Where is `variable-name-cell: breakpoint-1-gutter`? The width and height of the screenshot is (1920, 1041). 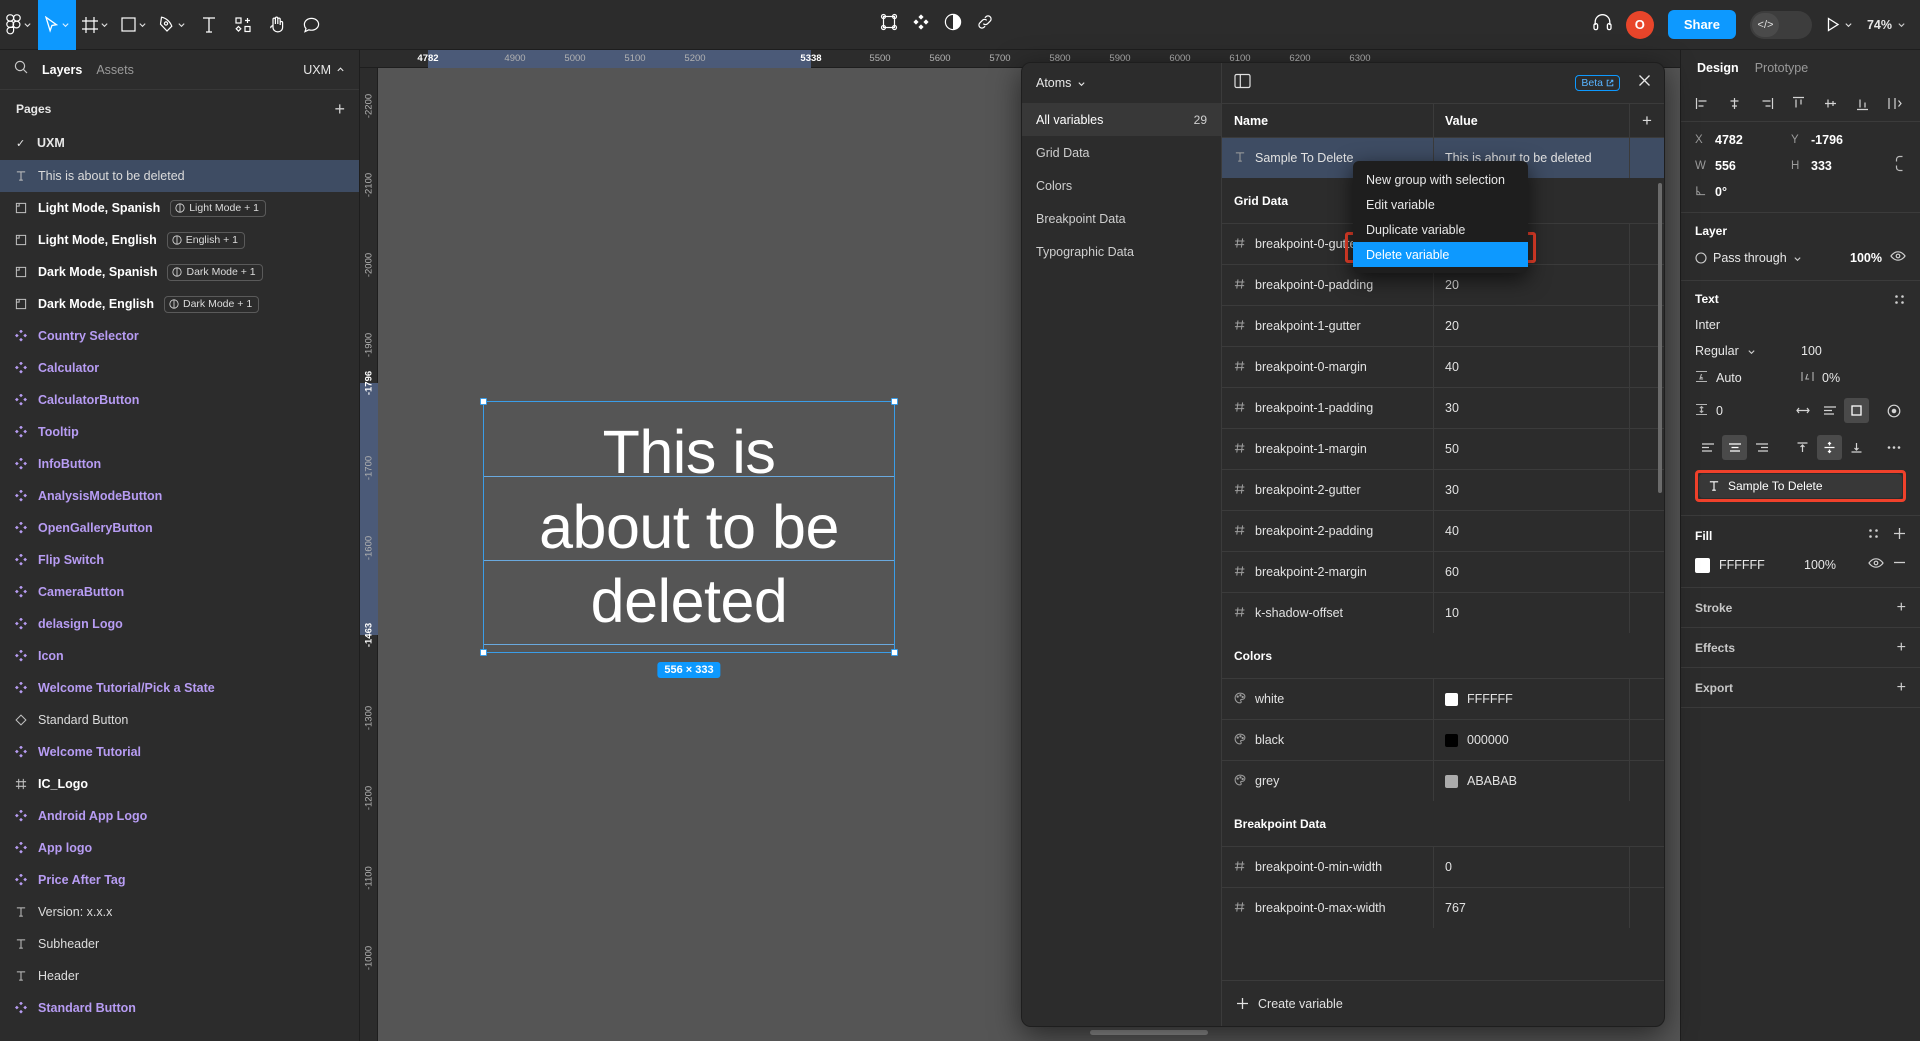 variable-name-cell: breakpoint-1-gutter is located at coordinates (1328, 326).